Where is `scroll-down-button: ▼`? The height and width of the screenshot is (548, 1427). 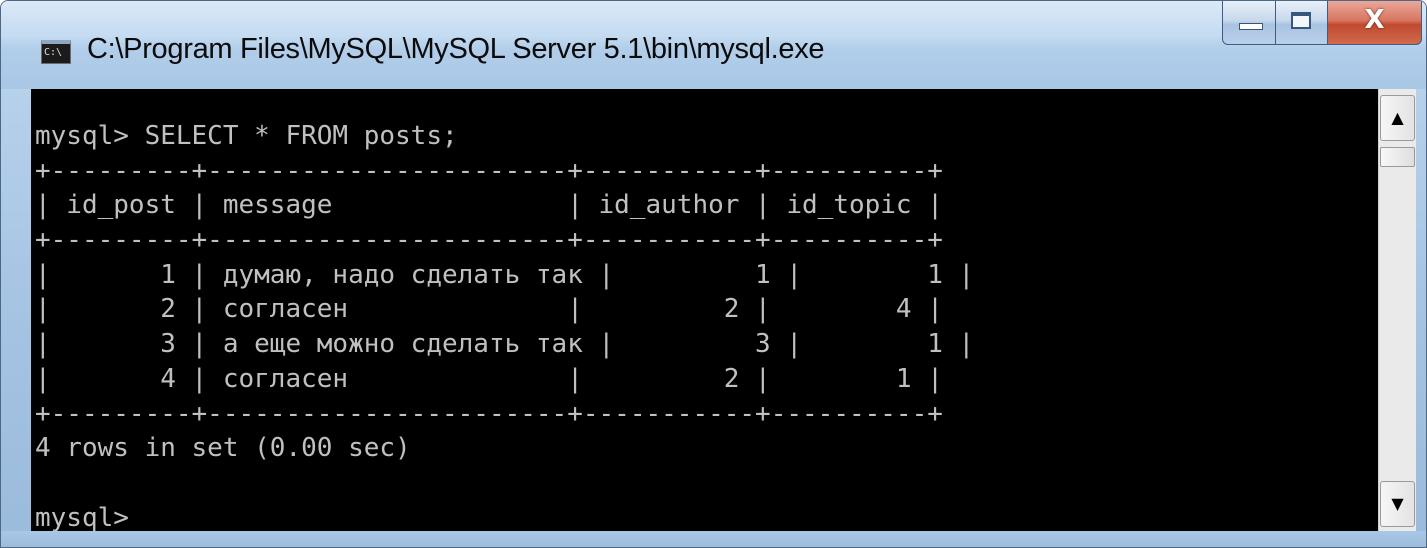
scroll-down-button: ▼ is located at coordinates (1397, 504).